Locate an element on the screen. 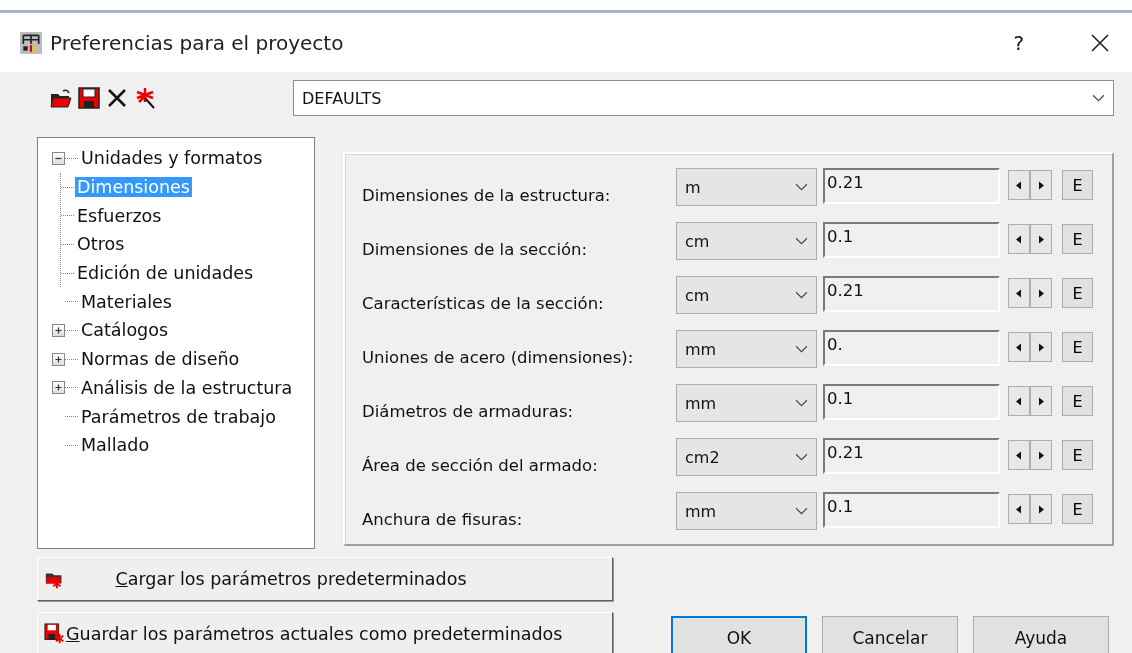 The width and height of the screenshot is (1132, 653). collapse-icon is located at coordinates (58, 158).